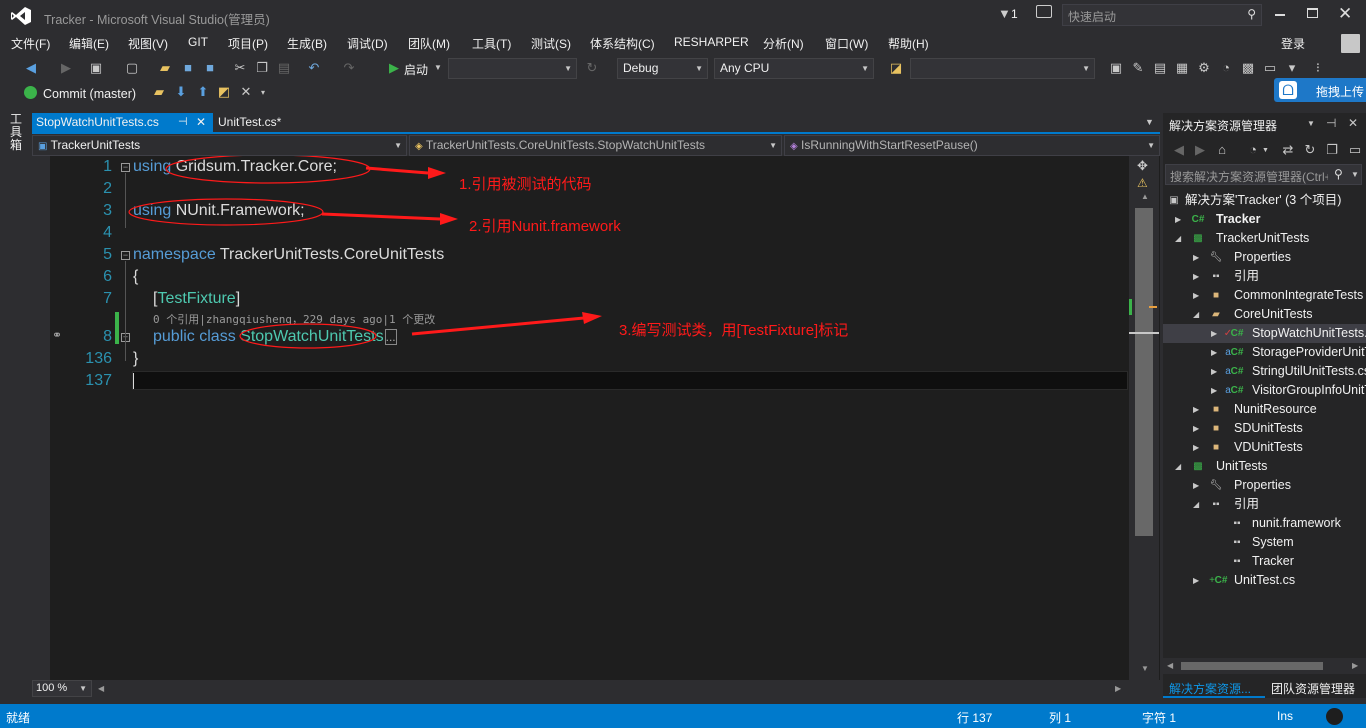  Describe the element at coordinates (1264, 257) in the screenshot. I see `tree-node-properties: ▶ 🔧︎ Properties` at that location.